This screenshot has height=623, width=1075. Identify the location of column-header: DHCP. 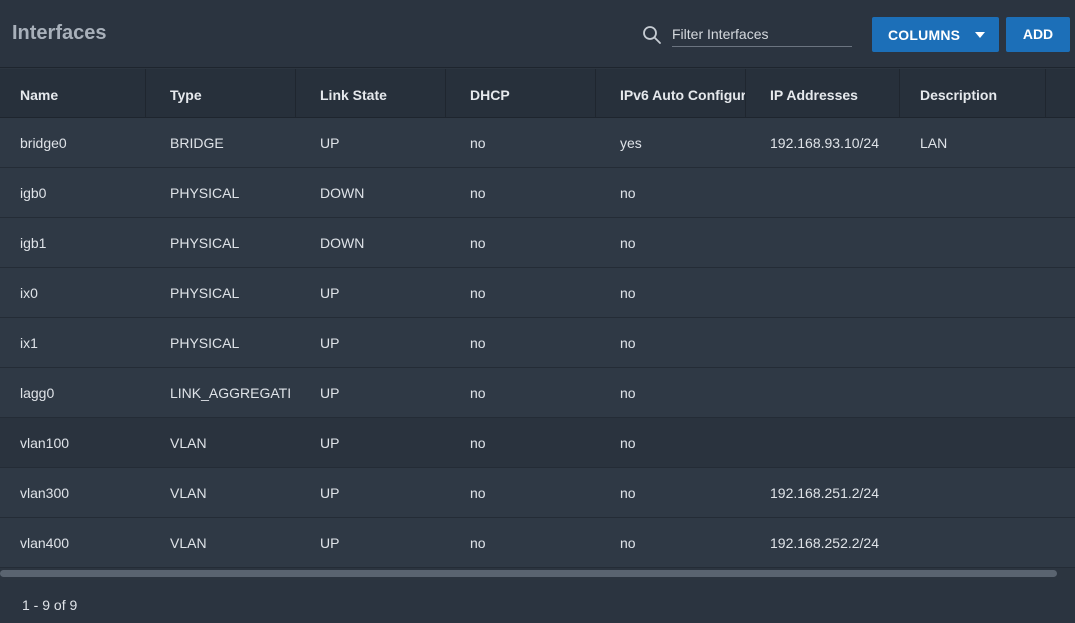
(523, 93).